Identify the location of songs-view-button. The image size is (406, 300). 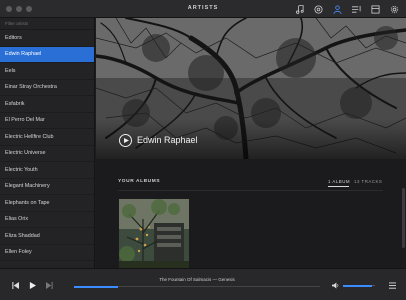
(299, 9).